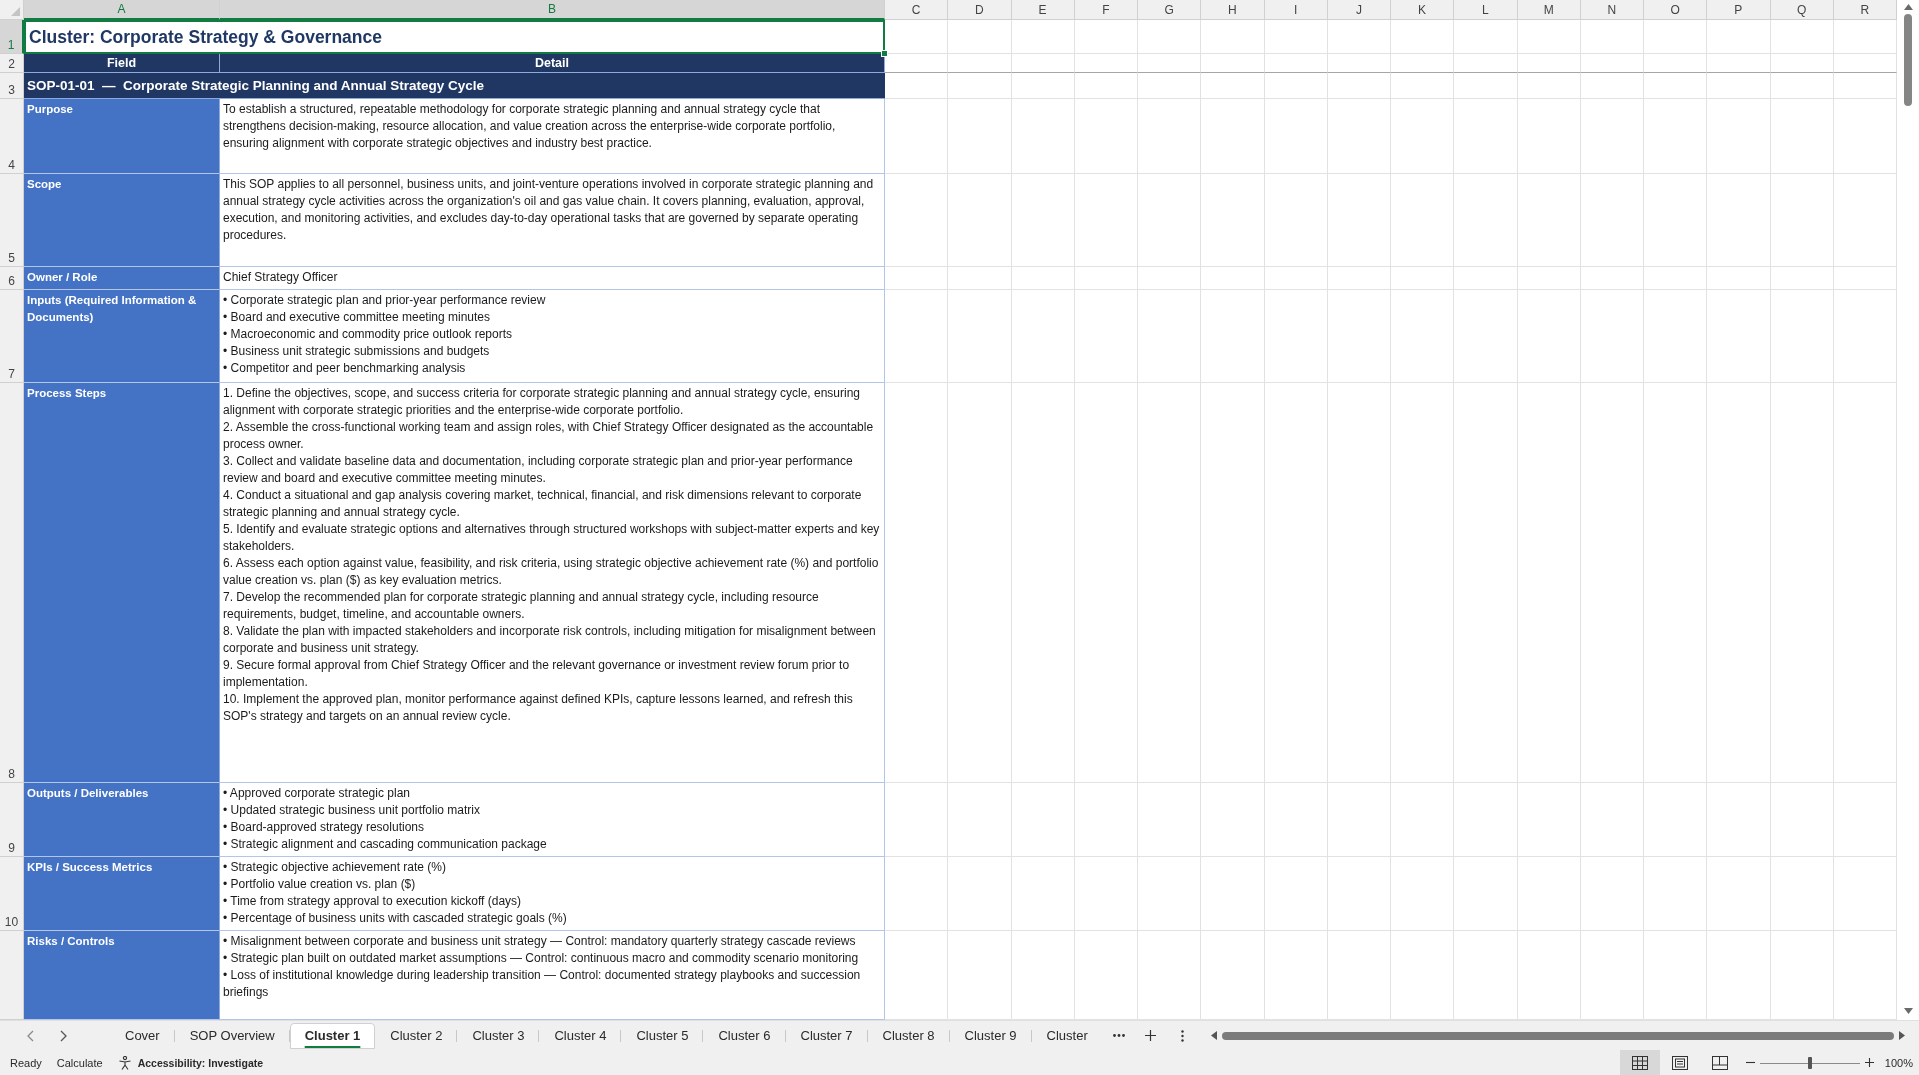  What do you see at coordinates (1902, 1035) in the screenshot?
I see `scroll-right-icon` at bounding box center [1902, 1035].